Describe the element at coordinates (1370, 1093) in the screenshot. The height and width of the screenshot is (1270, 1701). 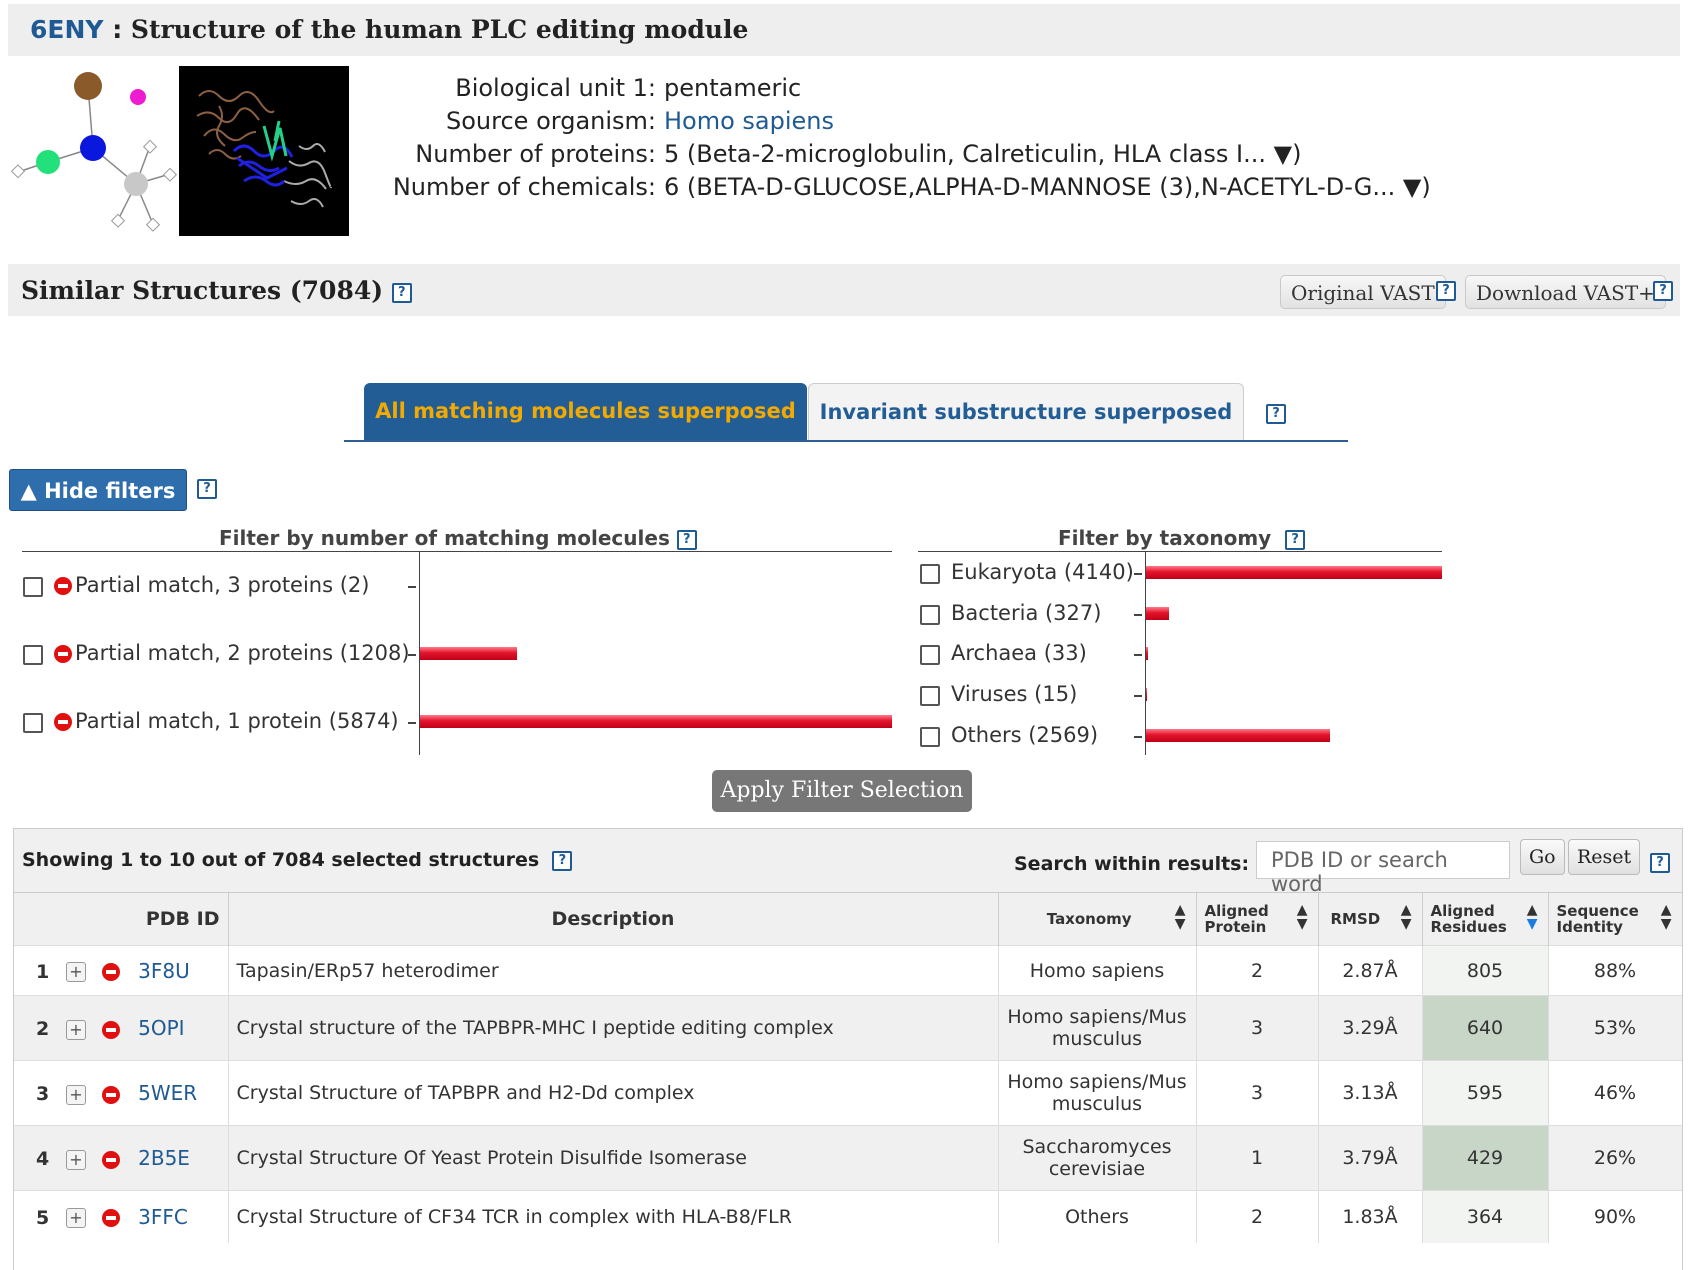
I see `row-rmsd: 3.13Å` at that location.